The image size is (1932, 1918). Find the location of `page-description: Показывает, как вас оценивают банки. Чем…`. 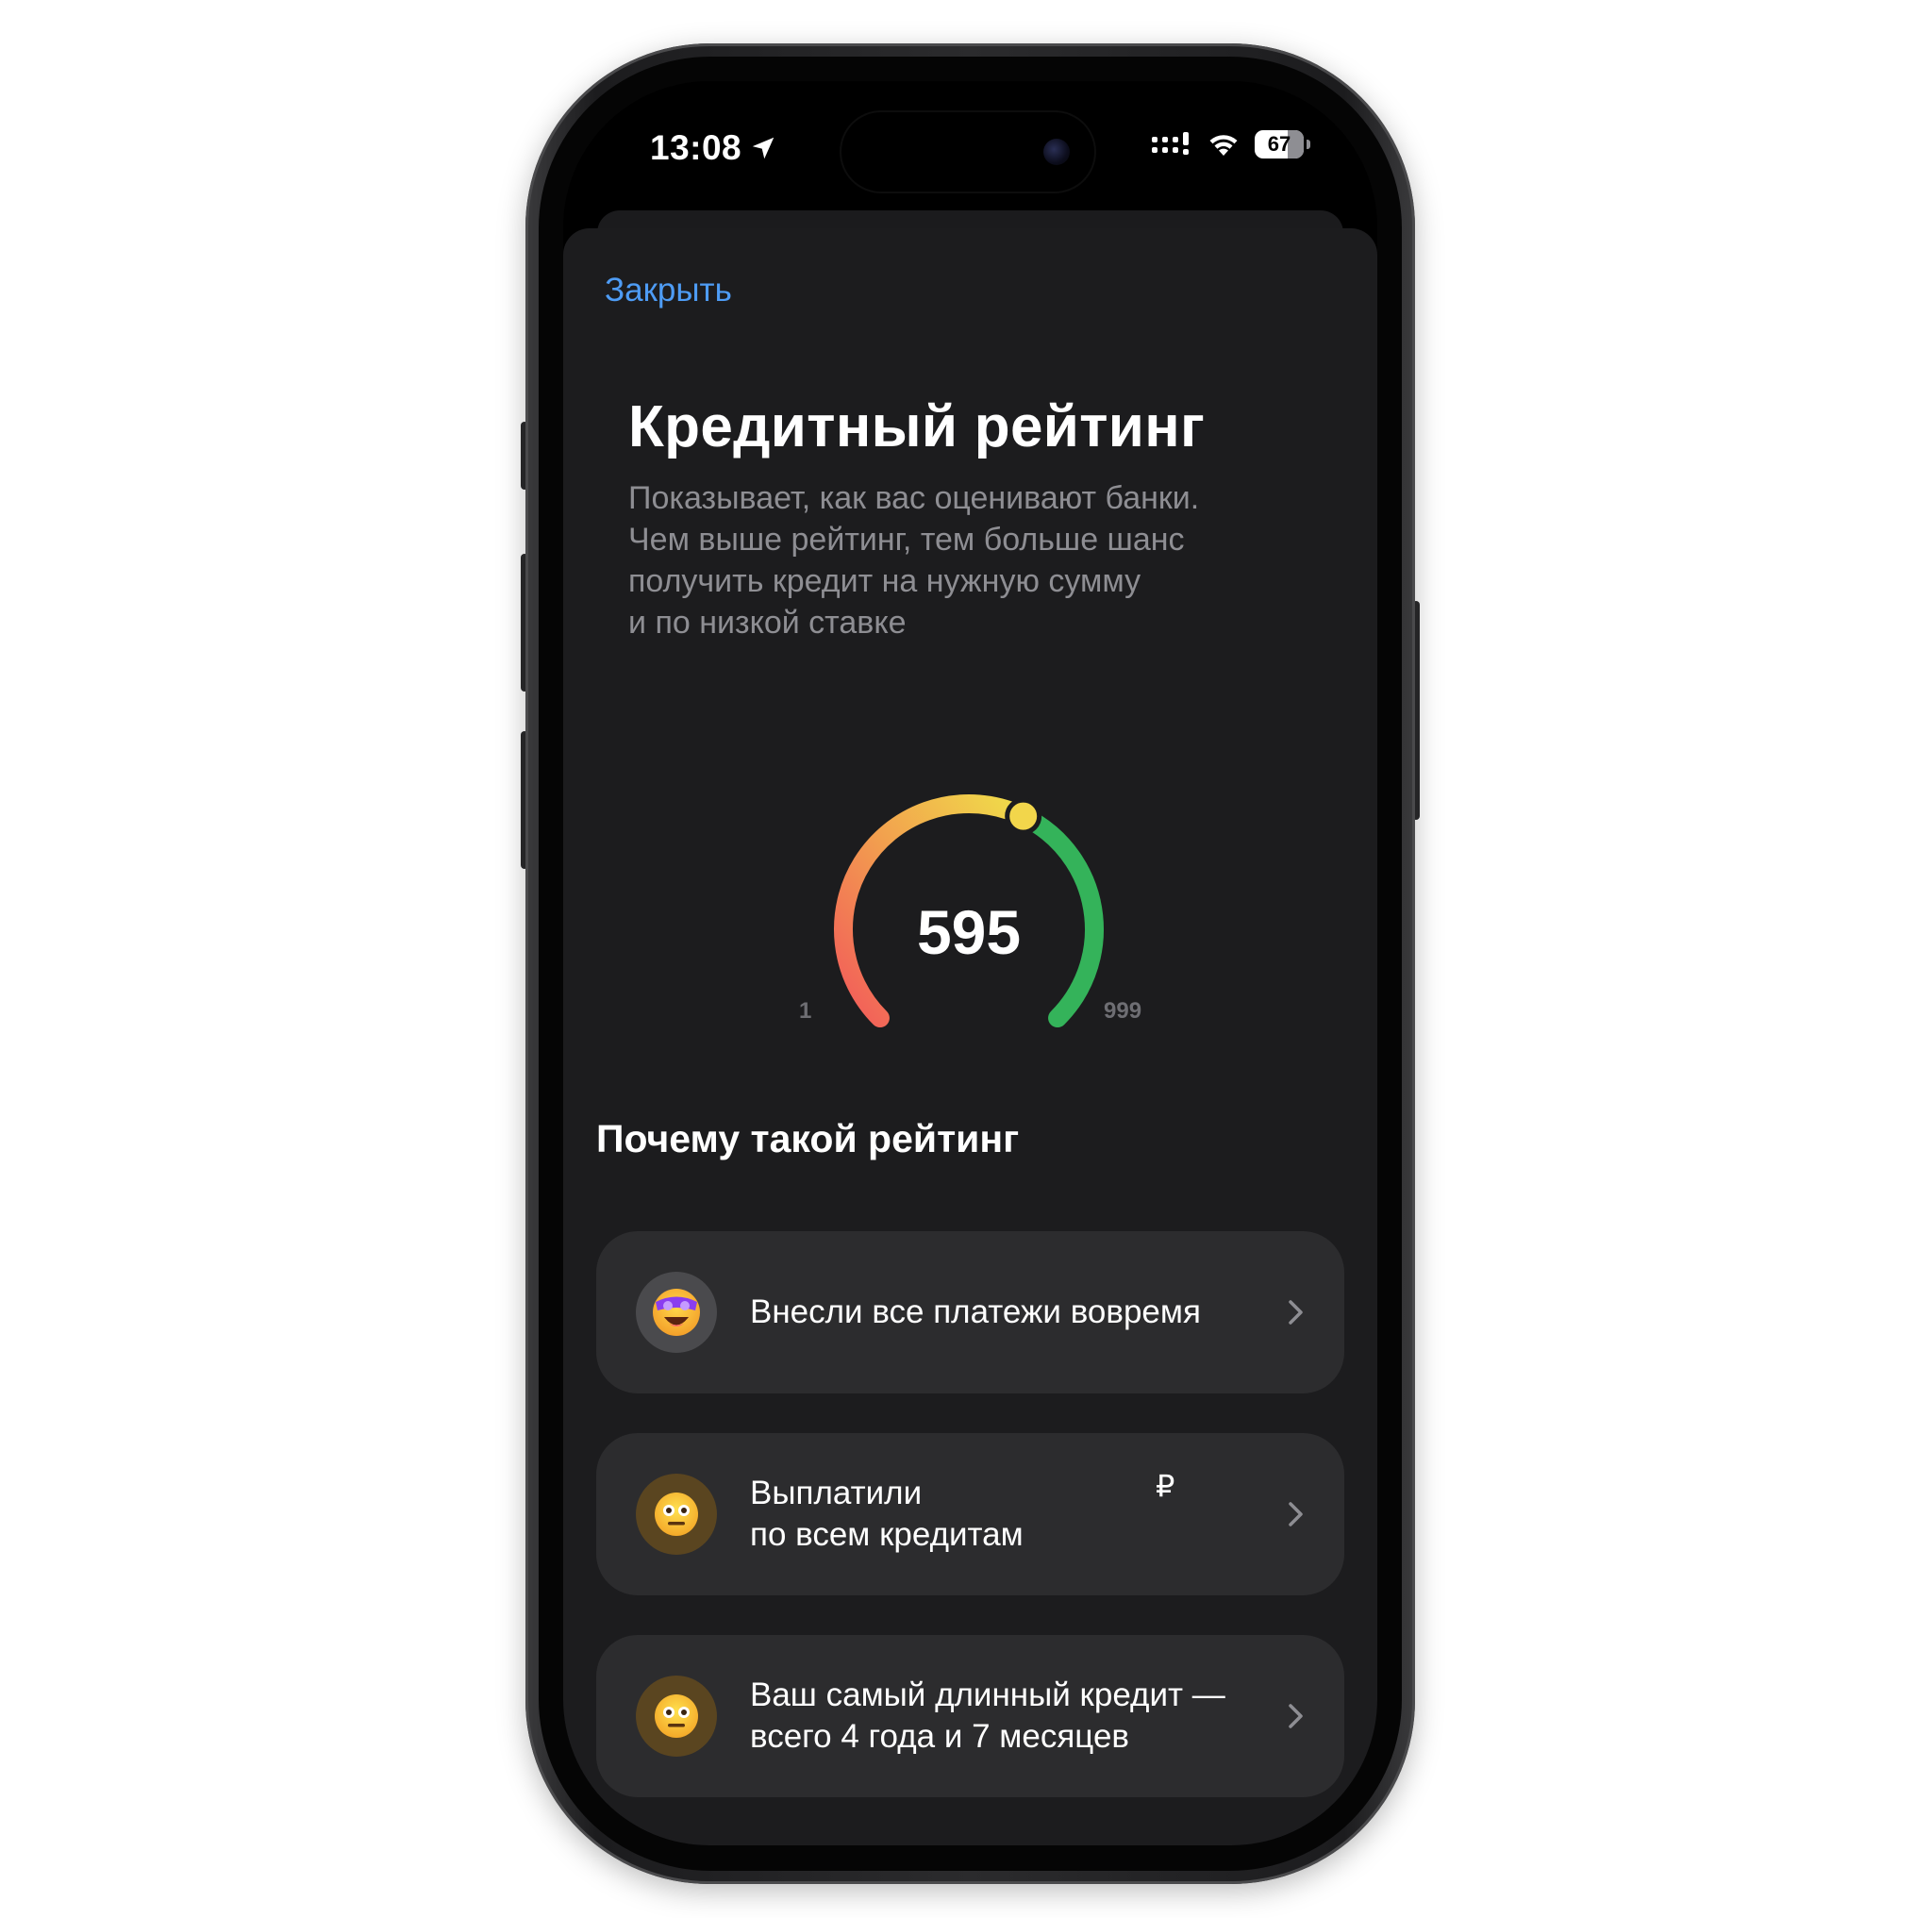

page-description: Показывает, как вас оценивают банки. Чем… is located at coordinates (967, 560).